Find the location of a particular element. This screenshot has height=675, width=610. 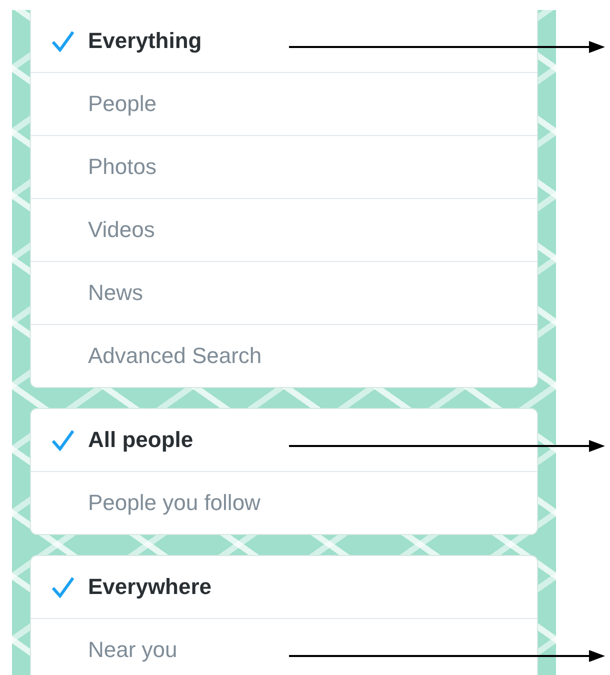

menu-item: Near you is located at coordinates (284, 647).